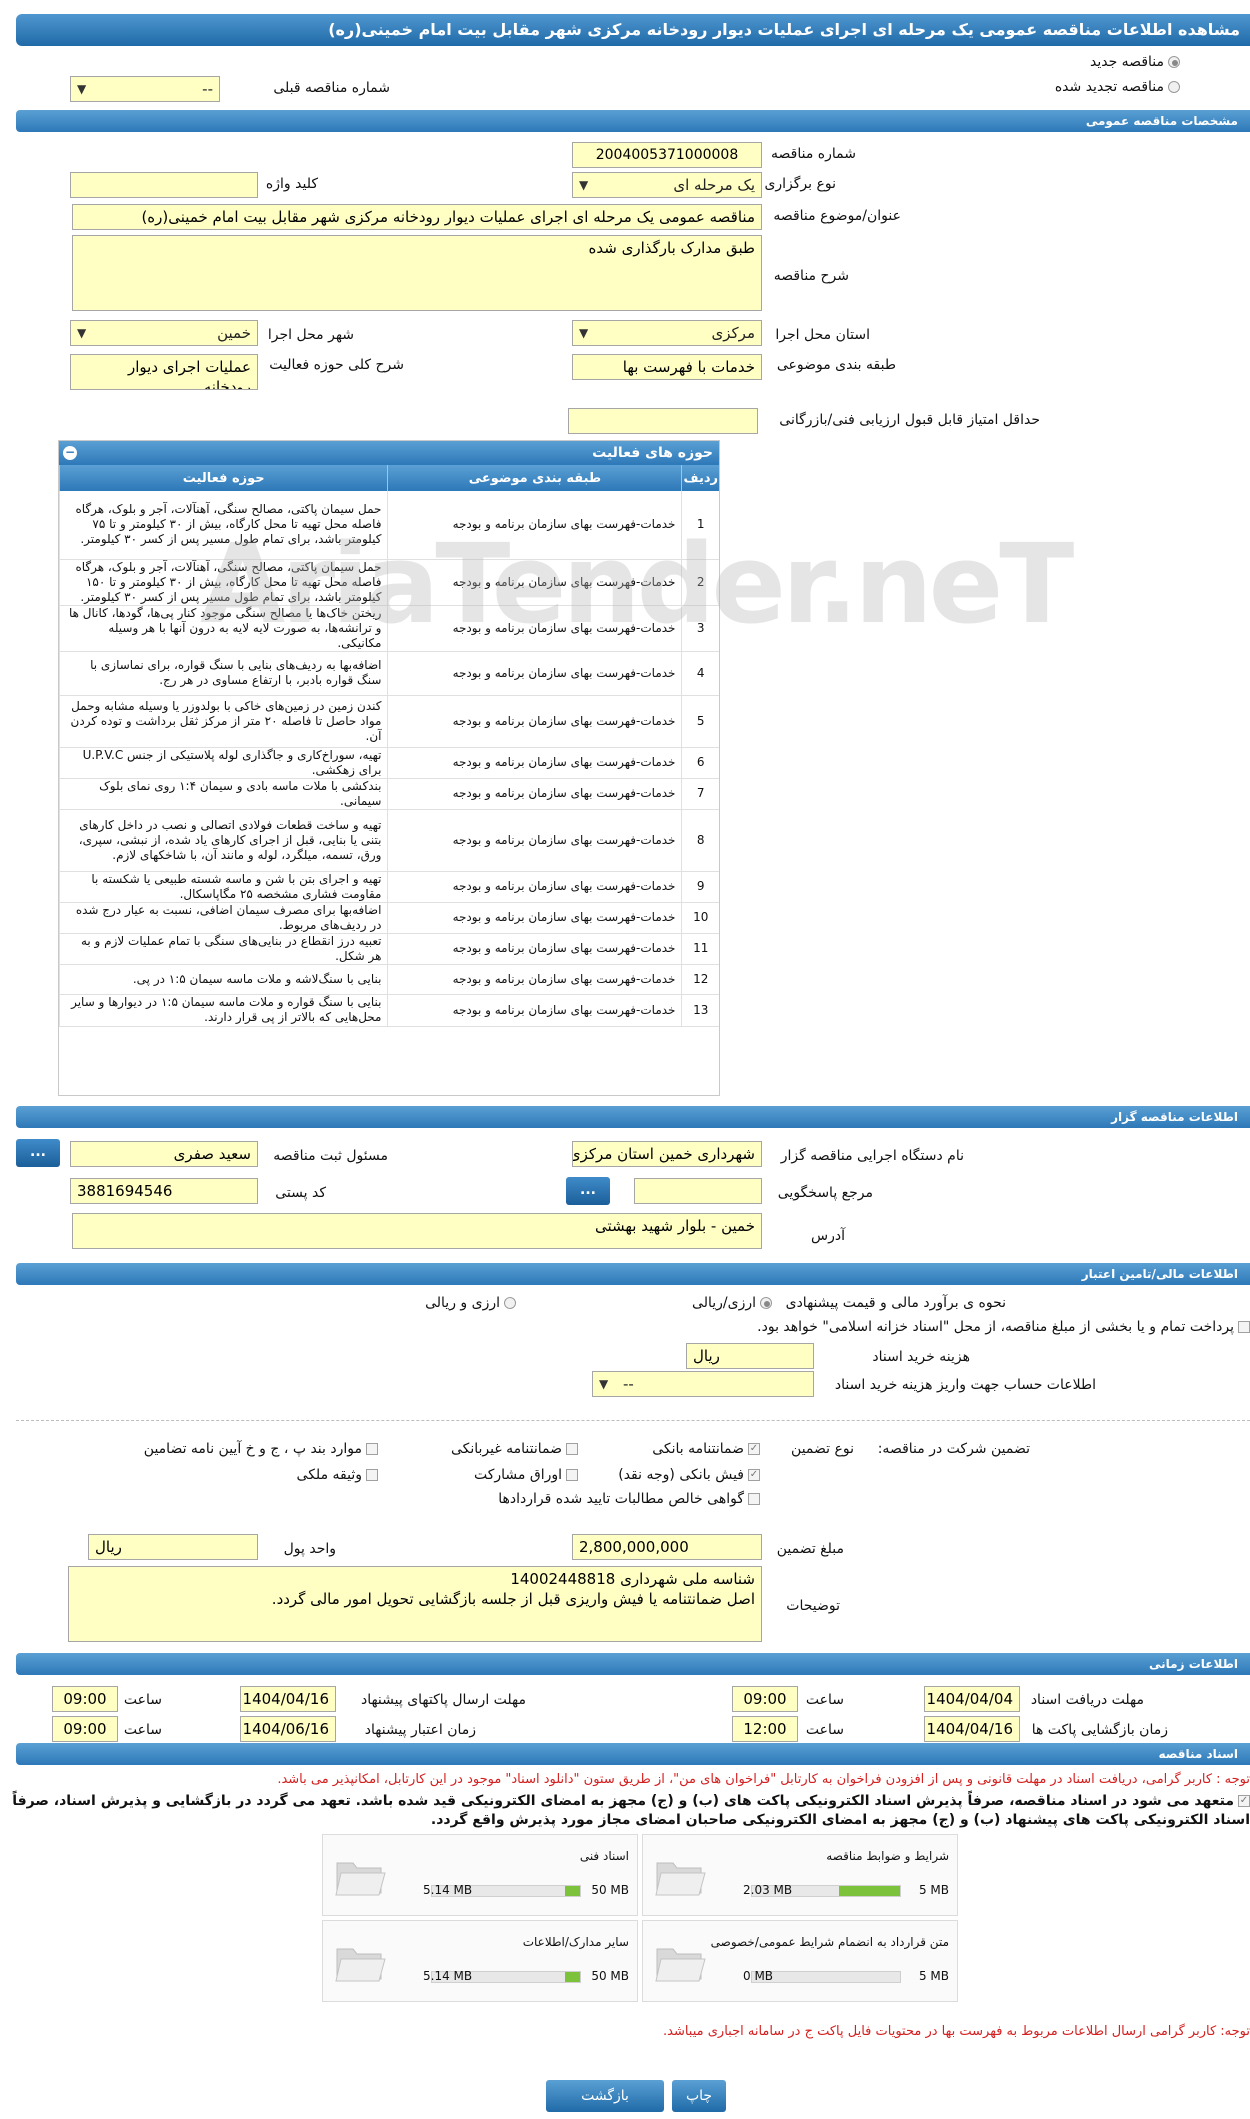  Describe the element at coordinates (164, 1154) in the screenshot. I see `registrar-field: سعید صفری` at that location.